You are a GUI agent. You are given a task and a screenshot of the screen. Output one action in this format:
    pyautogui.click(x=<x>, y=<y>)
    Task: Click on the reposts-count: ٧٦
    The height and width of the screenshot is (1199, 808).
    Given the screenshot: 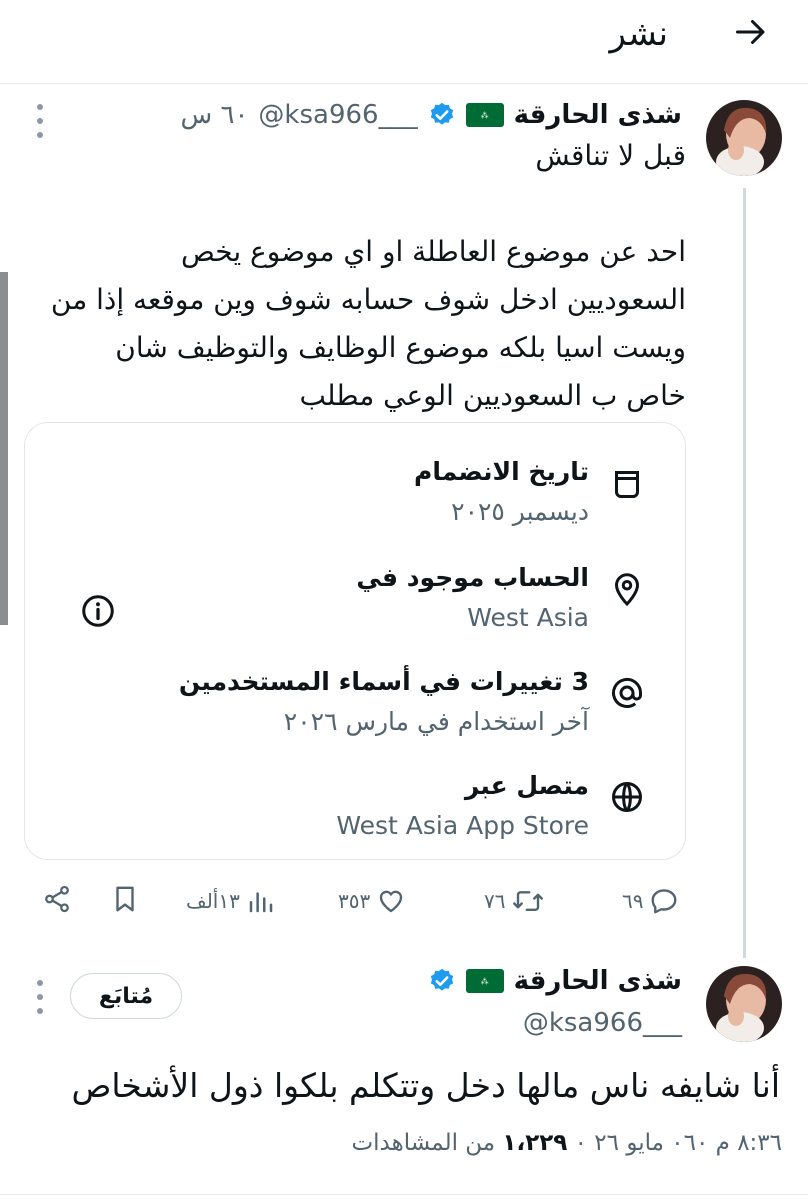 What is the action you would take?
    pyautogui.click(x=495, y=901)
    